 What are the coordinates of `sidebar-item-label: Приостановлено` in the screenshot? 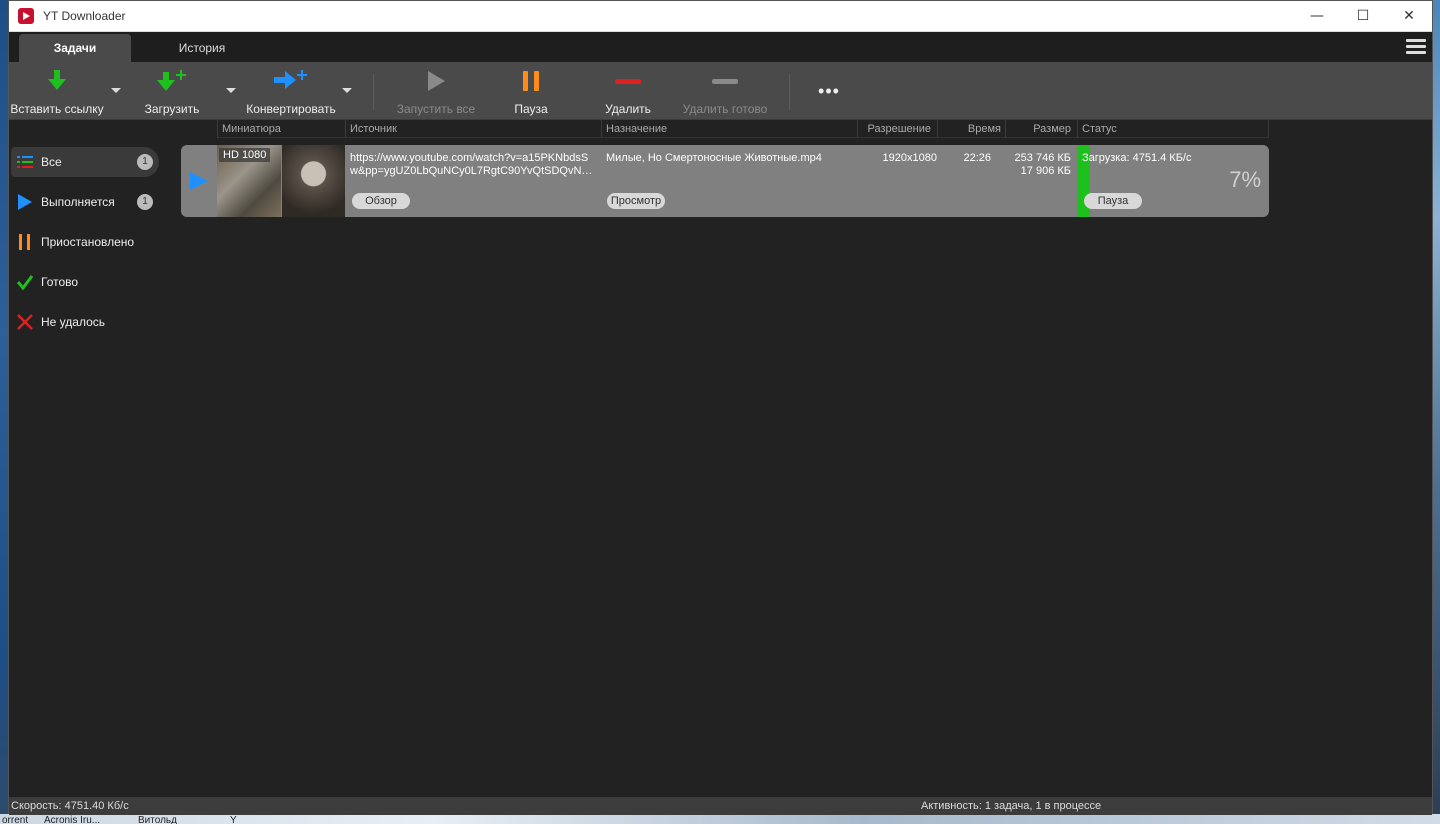 It's located at (88, 242).